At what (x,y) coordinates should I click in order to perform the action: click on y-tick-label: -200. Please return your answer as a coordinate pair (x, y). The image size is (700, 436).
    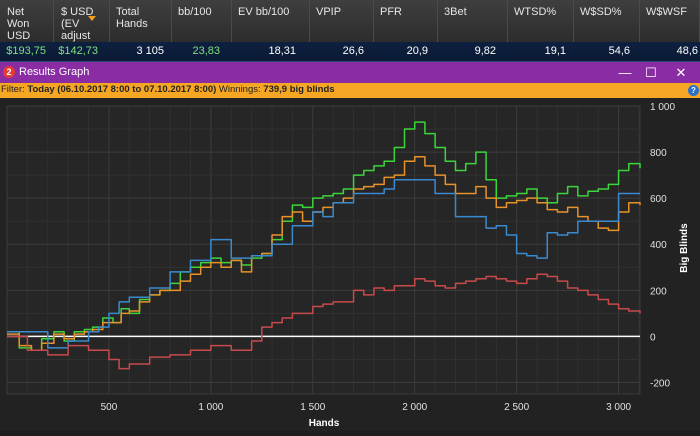
    Looking at the image, I should click on (660, 383).